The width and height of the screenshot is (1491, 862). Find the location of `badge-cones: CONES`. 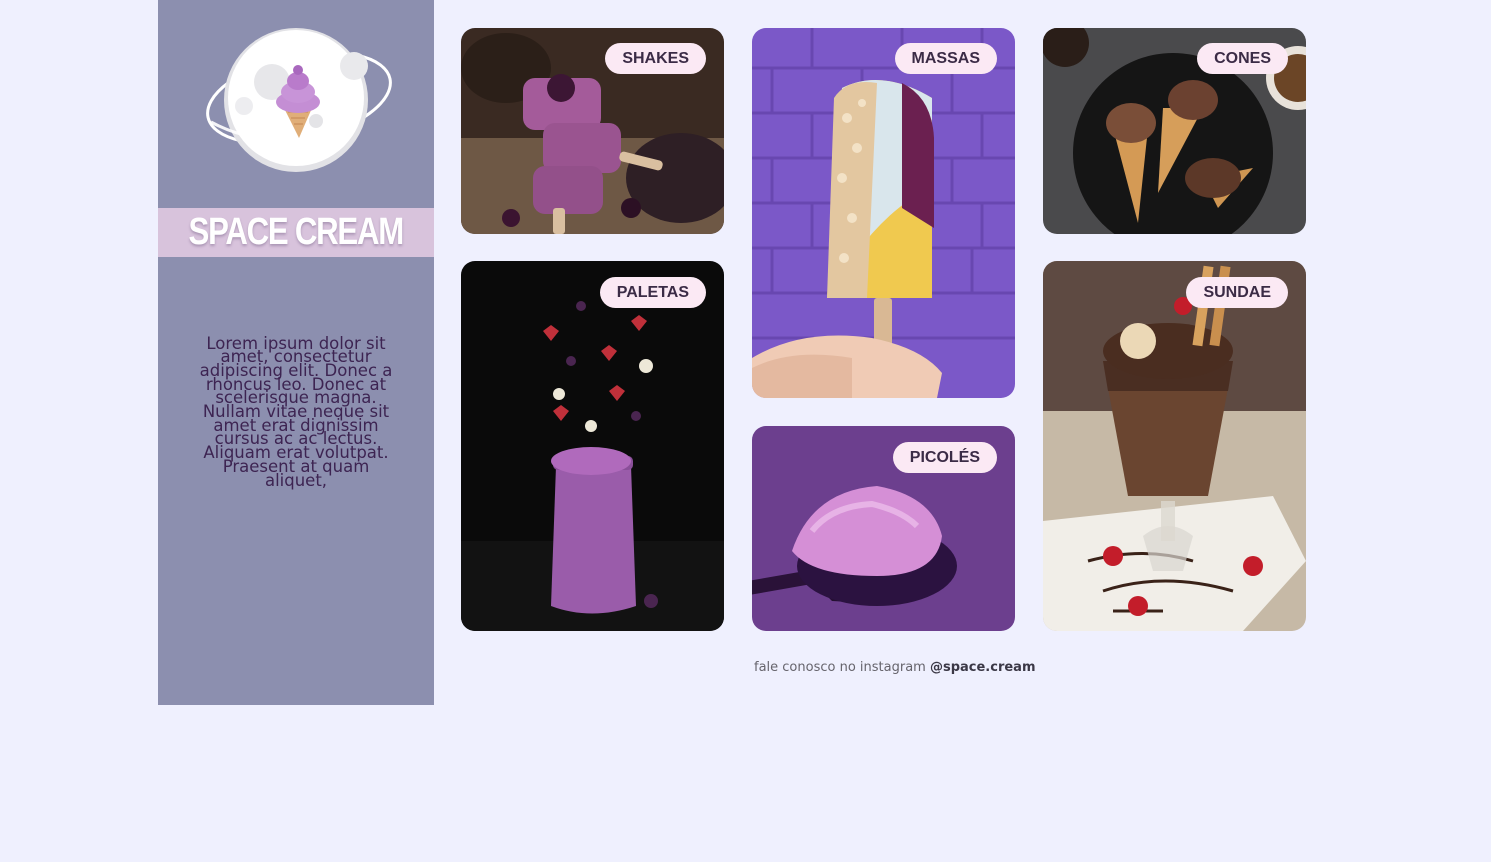

badge-cones: CONES is located at coordinates (1242, 58).